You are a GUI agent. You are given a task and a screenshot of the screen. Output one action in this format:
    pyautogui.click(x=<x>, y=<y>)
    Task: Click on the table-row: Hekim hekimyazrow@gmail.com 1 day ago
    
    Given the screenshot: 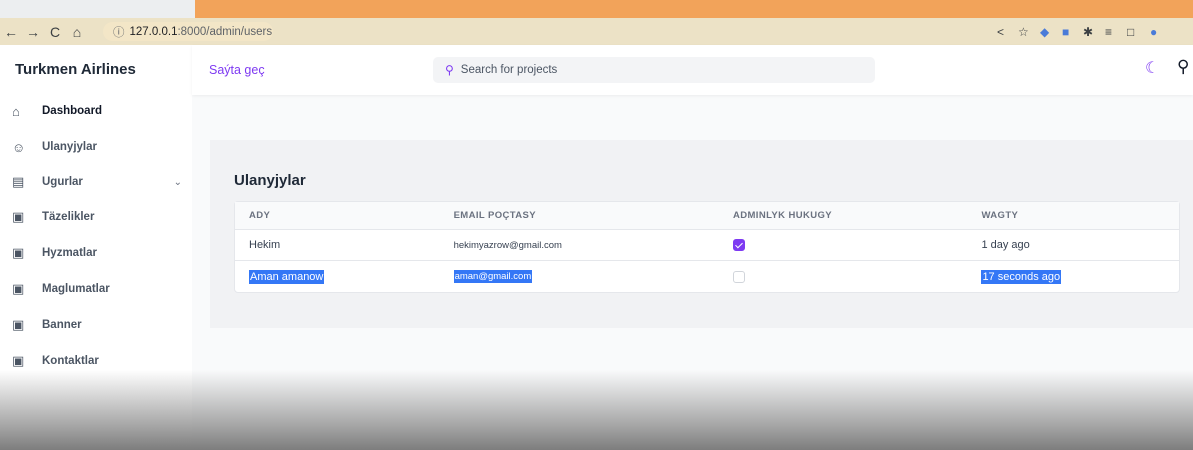 What is the action you would take?
    pyautogui.click(x=707, y=245)
    